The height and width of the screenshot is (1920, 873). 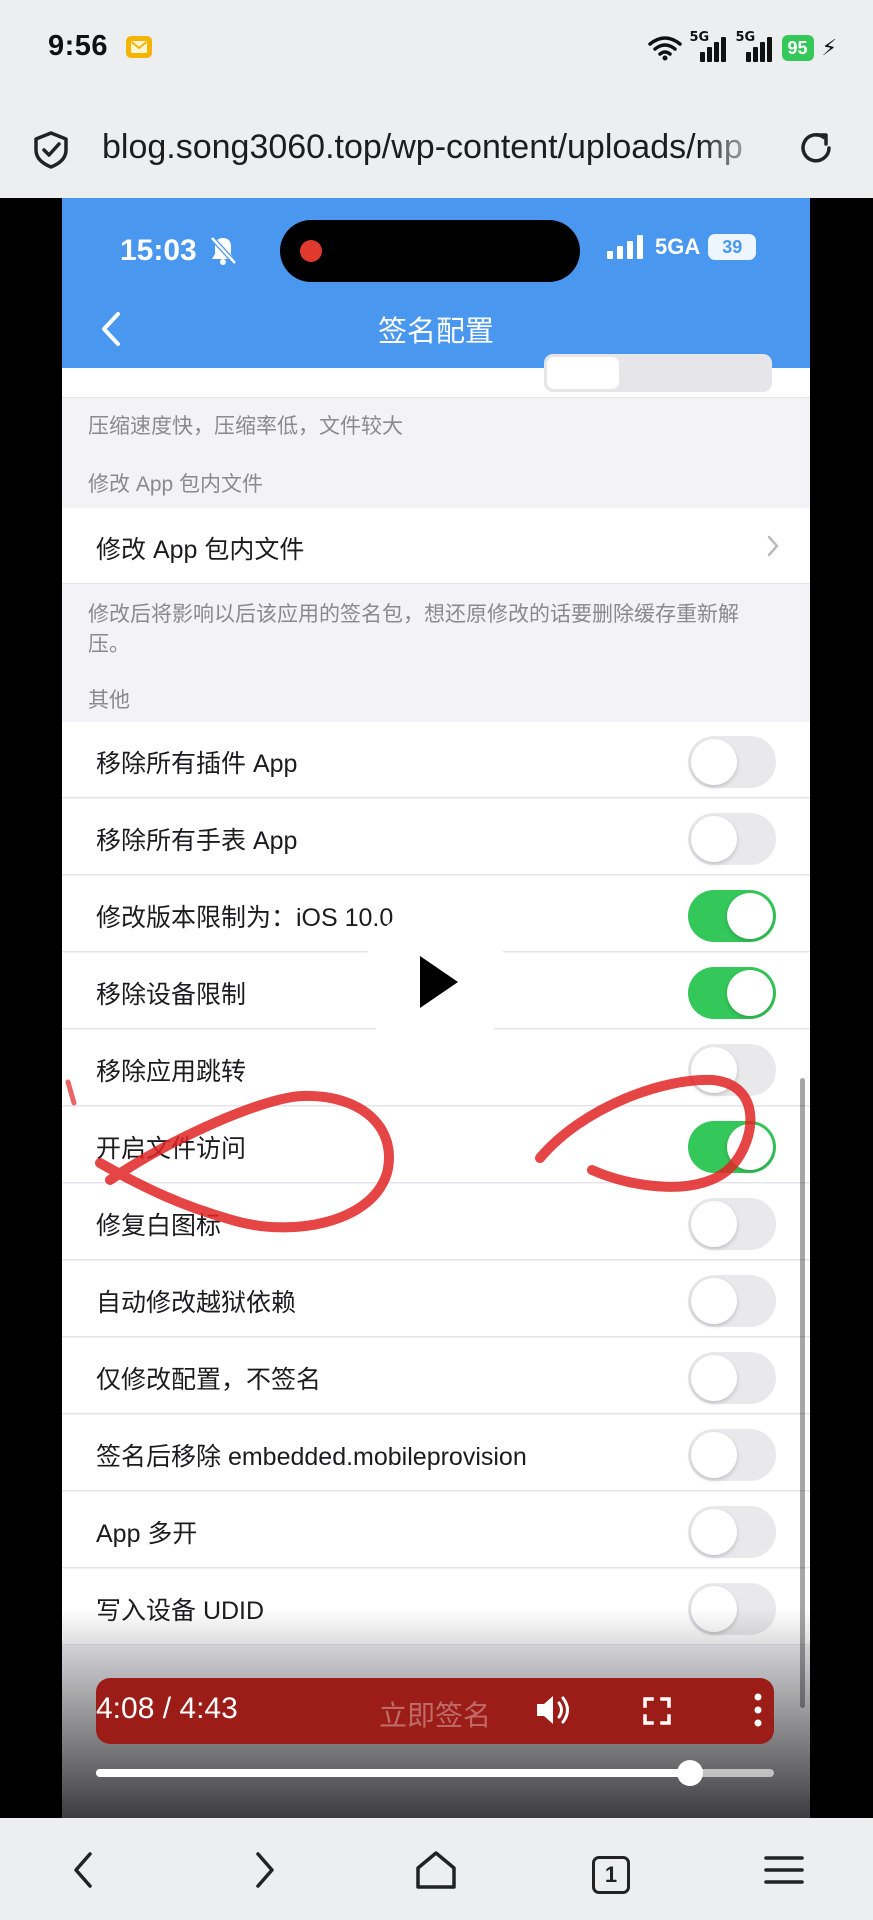 I want to click on browser-url-bar: blog.song3060.top/wp-content/uploads/mp, so click(x=436, y=149).